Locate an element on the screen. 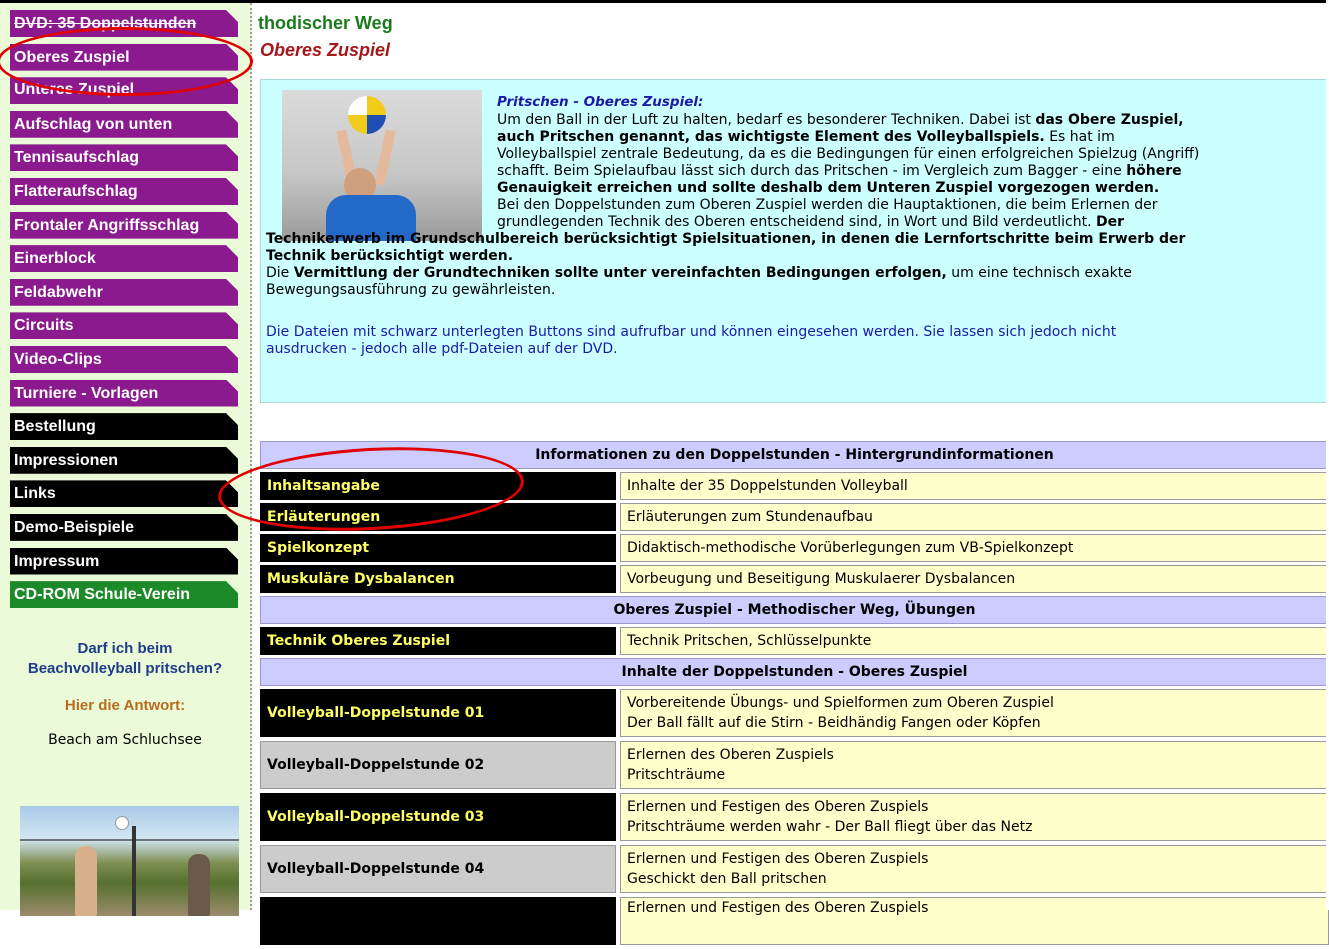  volleyball-shape is located at coordinates (367, 115).